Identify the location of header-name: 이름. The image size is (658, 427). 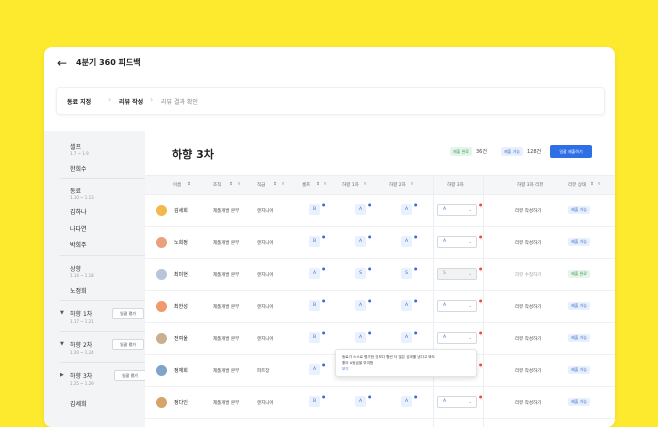
(177, 185).